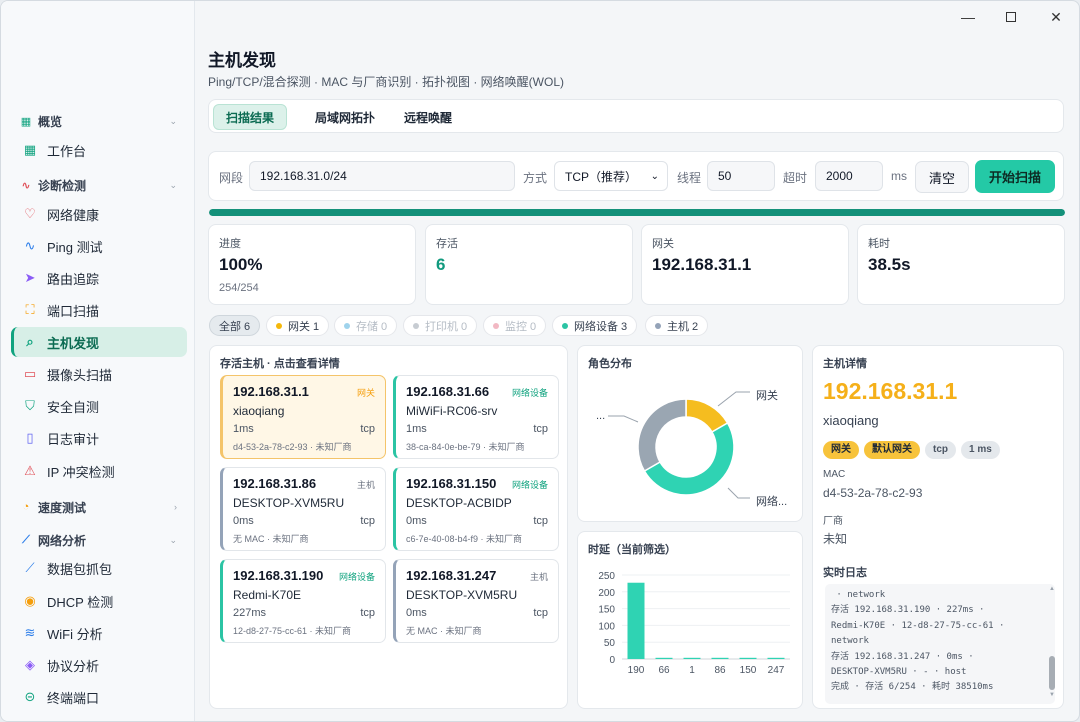 The image size is (1080, 722). Describe the element at coordinates (428, 117) in the screenshot. I see `tab-wake-on-lan: 远程唤醒` at that location.